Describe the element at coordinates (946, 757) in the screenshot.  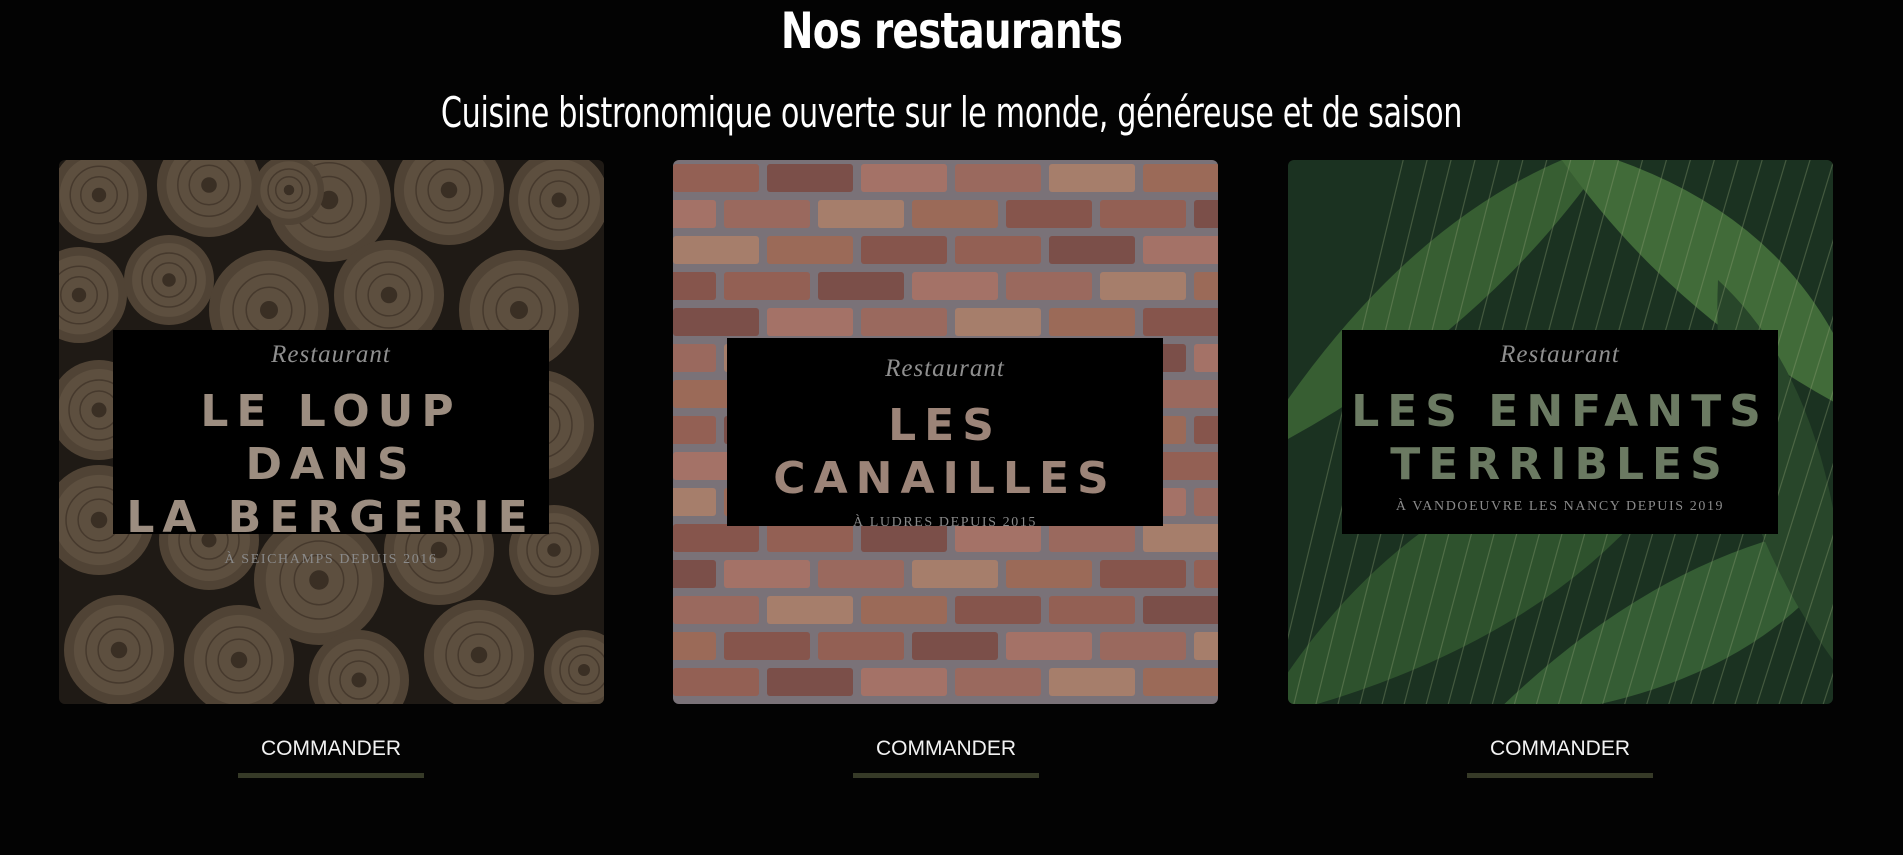
I see `order-button-canailles: COMMANDER` at that location.